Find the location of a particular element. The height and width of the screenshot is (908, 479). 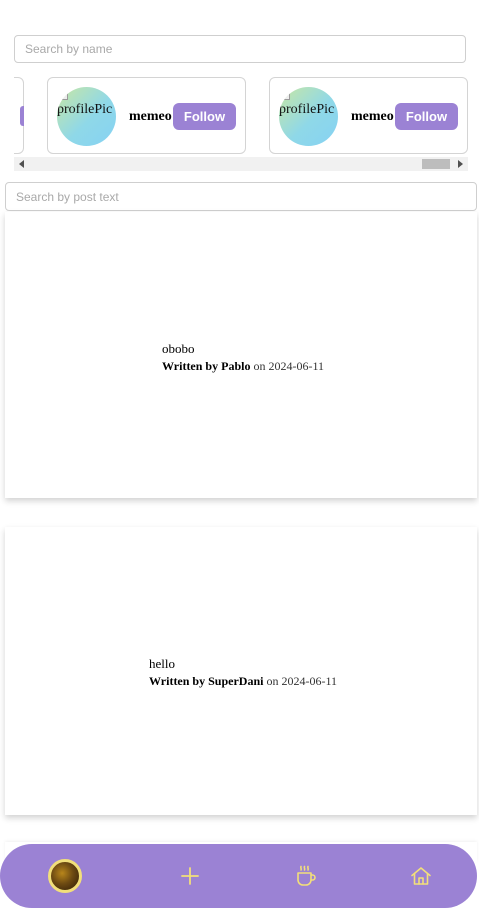

search-by-name-input is located at coordinates (240, 49).